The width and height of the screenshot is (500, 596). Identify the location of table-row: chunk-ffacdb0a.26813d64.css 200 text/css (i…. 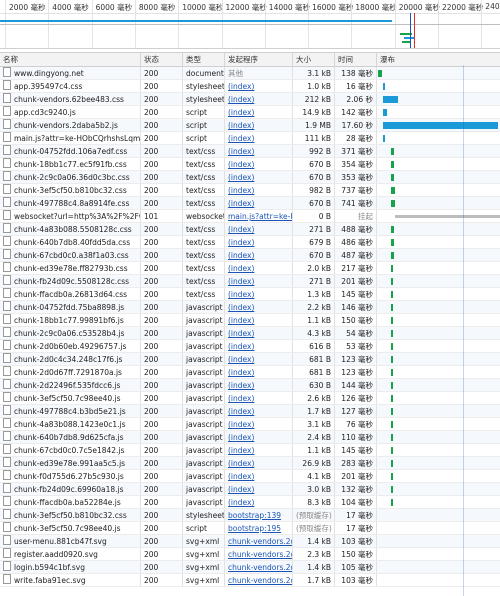
(250, 294).